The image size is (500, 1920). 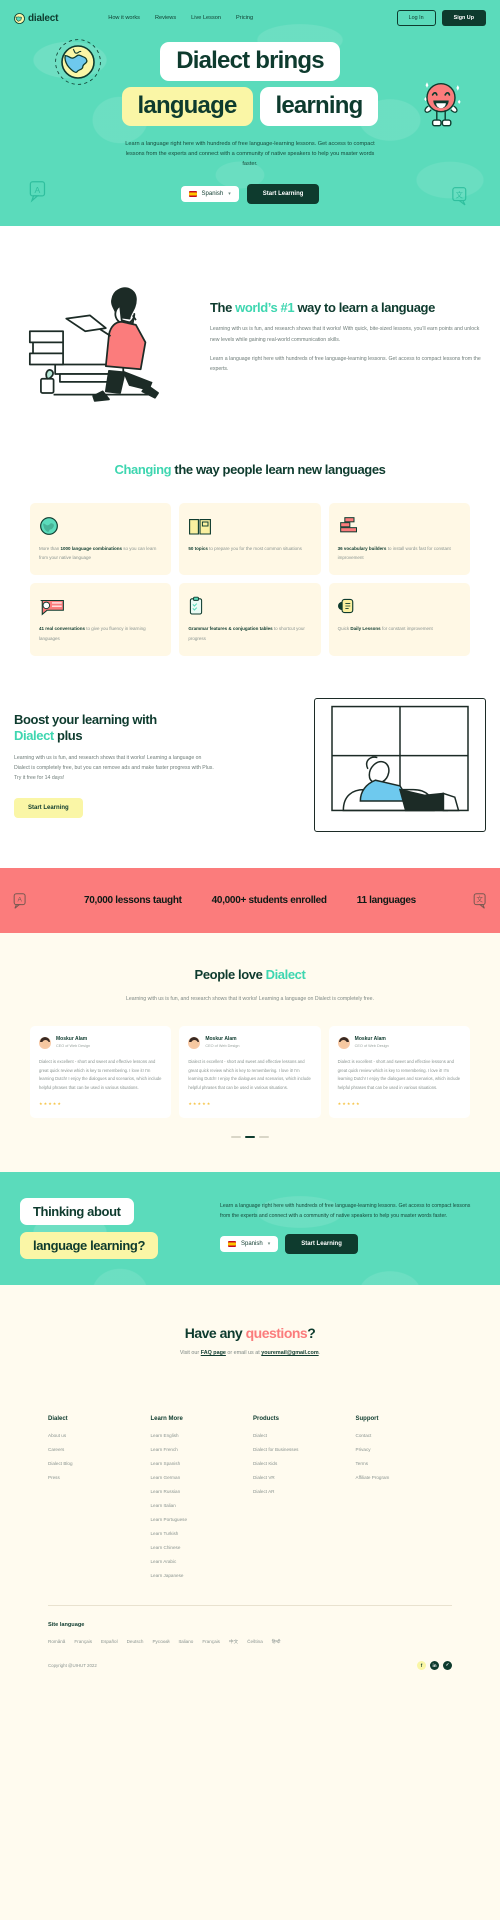 I want to click on worlds-title: The world’s #1 way to learn a language, so click(x=348, y=308).